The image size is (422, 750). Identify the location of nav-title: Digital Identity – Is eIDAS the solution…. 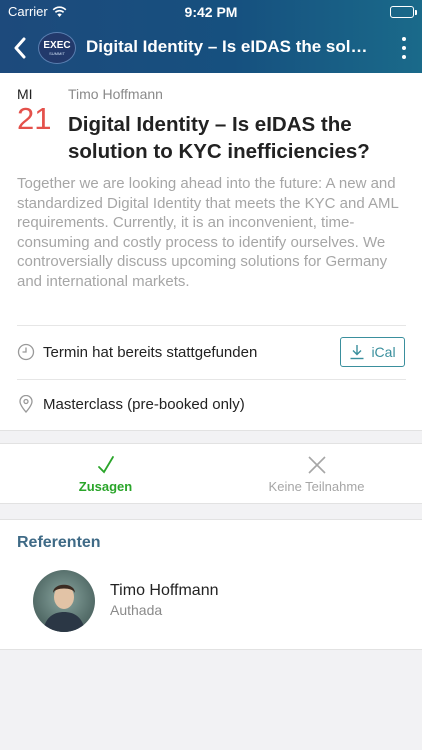
(231, 46).